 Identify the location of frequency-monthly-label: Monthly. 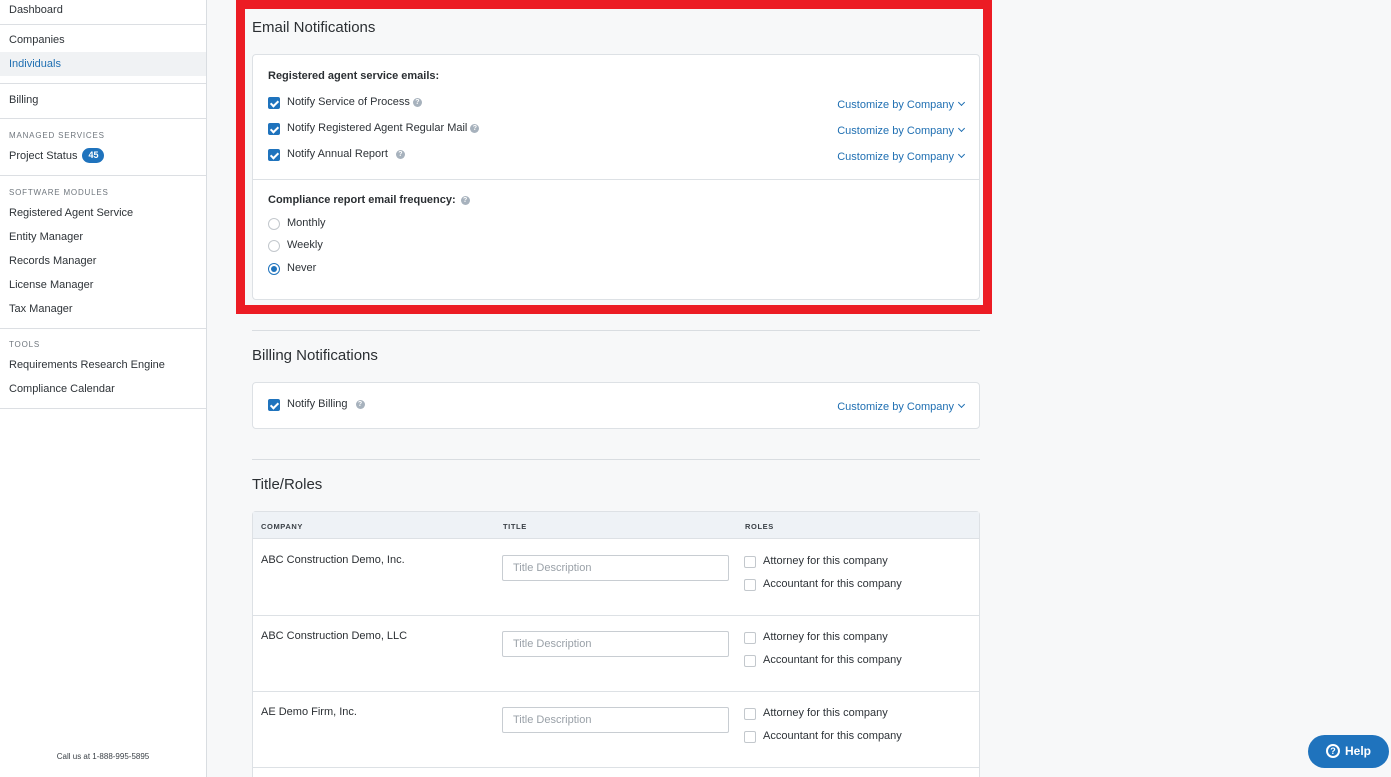
(306, 223).